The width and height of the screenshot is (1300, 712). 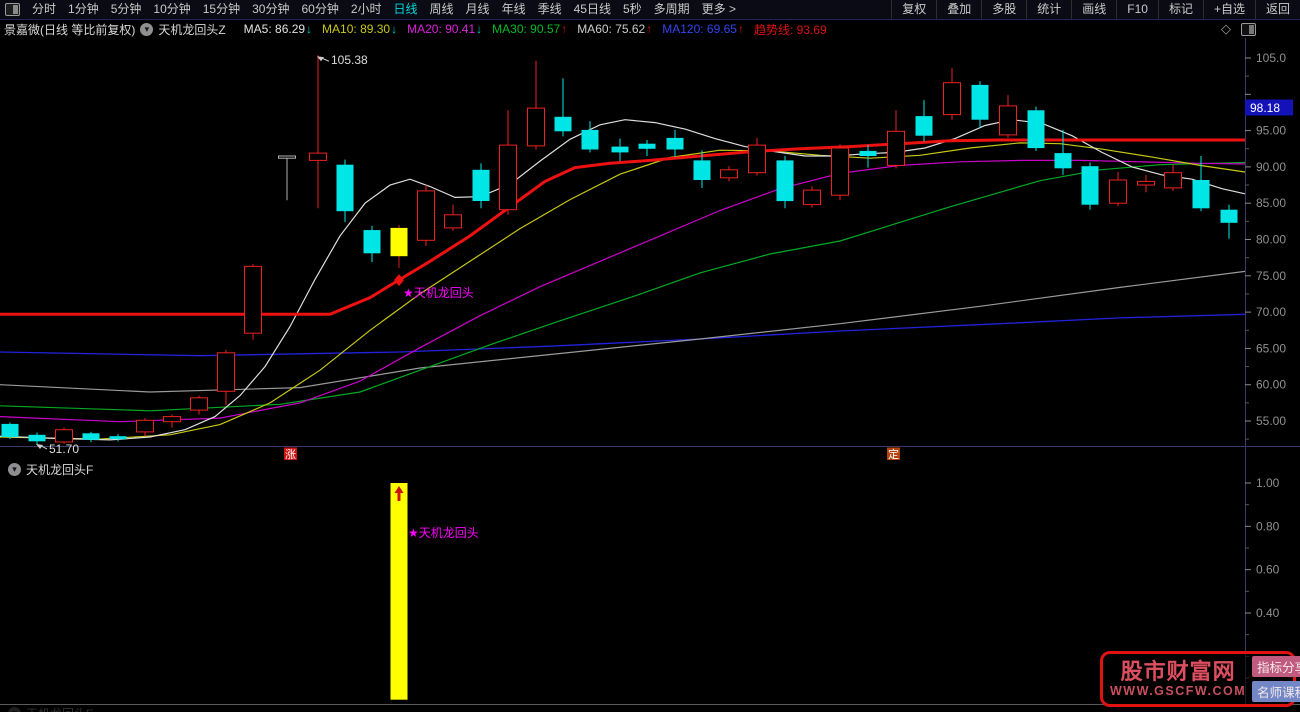 I want to click on period-tab: 30分钟, so click(x=270, y=9).